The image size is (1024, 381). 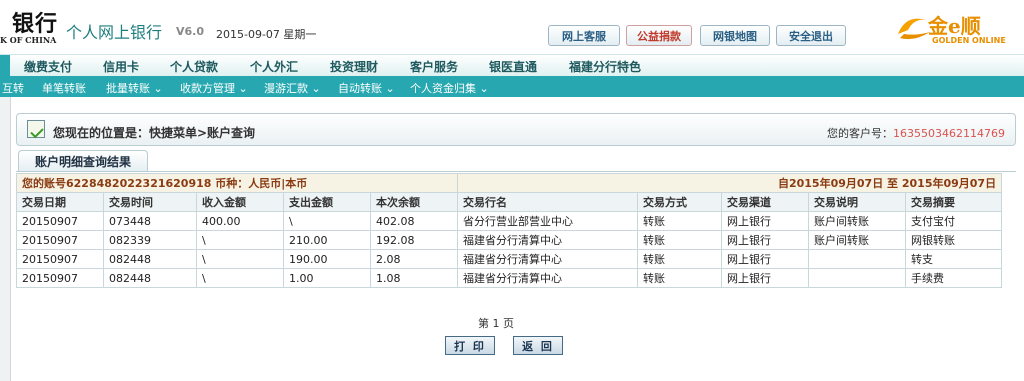 I want to click on subnav-payee-management: 收款方管理 ⌄, so click(x=214, y=88).